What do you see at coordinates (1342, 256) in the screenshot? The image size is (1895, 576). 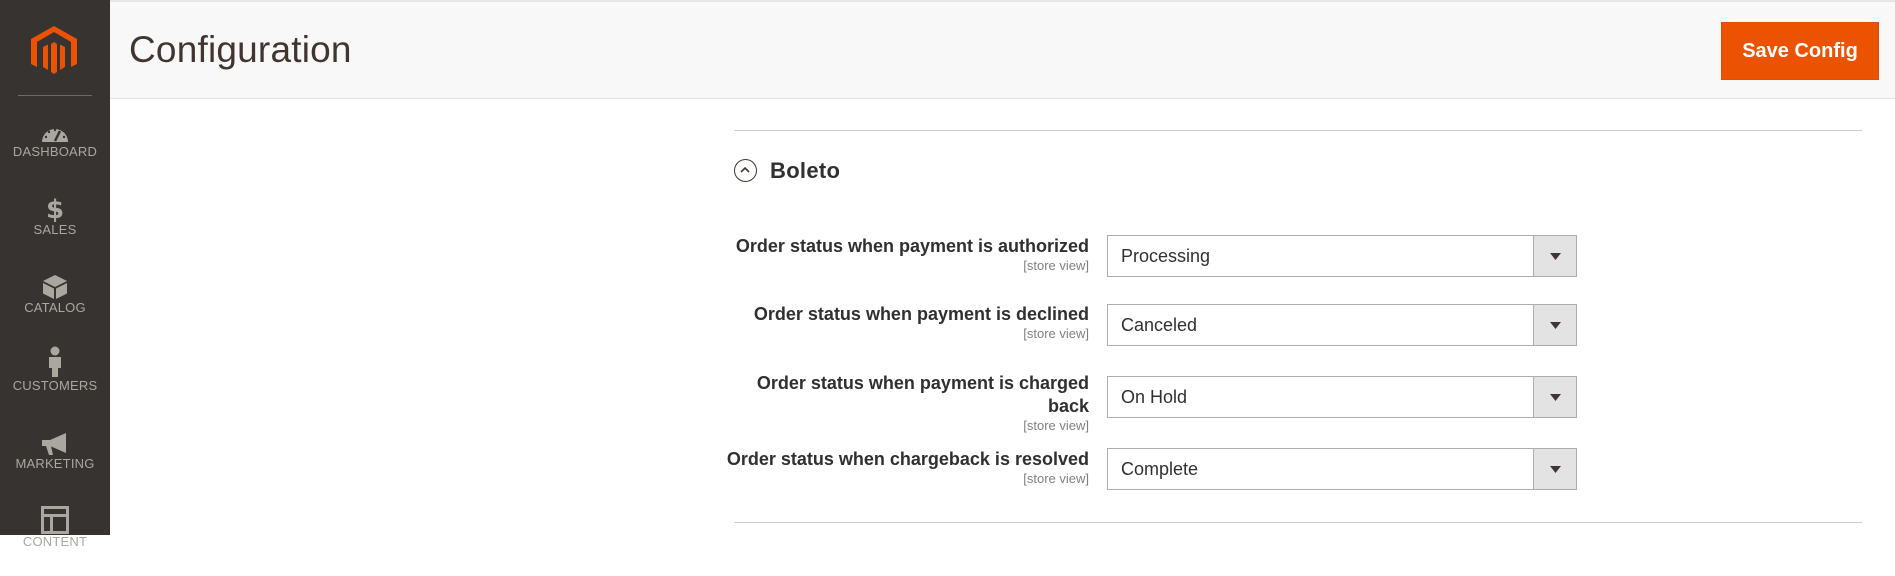 I see `order-status-authorized-select: Processing` at bounding box center [1342, 256].